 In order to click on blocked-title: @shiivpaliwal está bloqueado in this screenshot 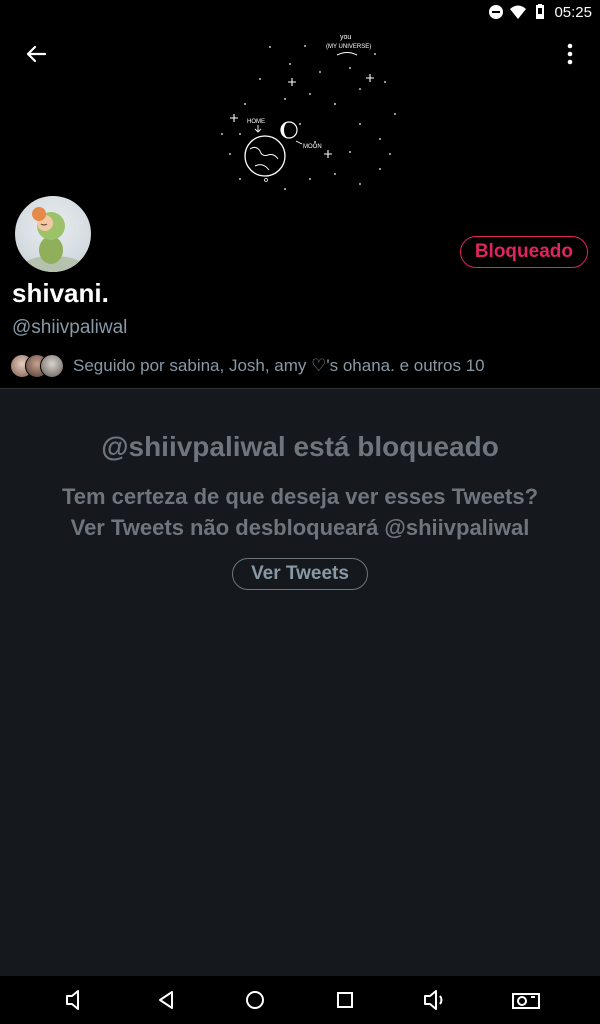, I will do `click(300, 446)`.